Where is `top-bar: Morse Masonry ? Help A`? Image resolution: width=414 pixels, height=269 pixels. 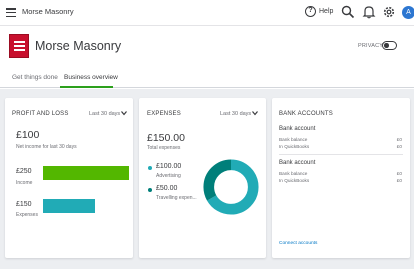 top-bar: Morse Masonry ? Help A is located at coordinates (207, 13).